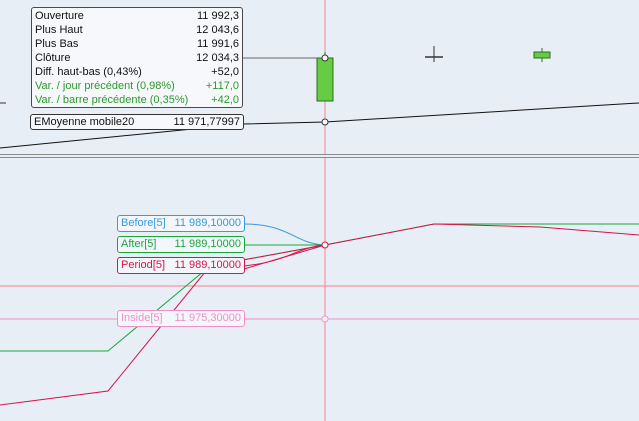  Describe the element at coordinates (325, 319) in the screenshot. I see `inside-marker` at that location.